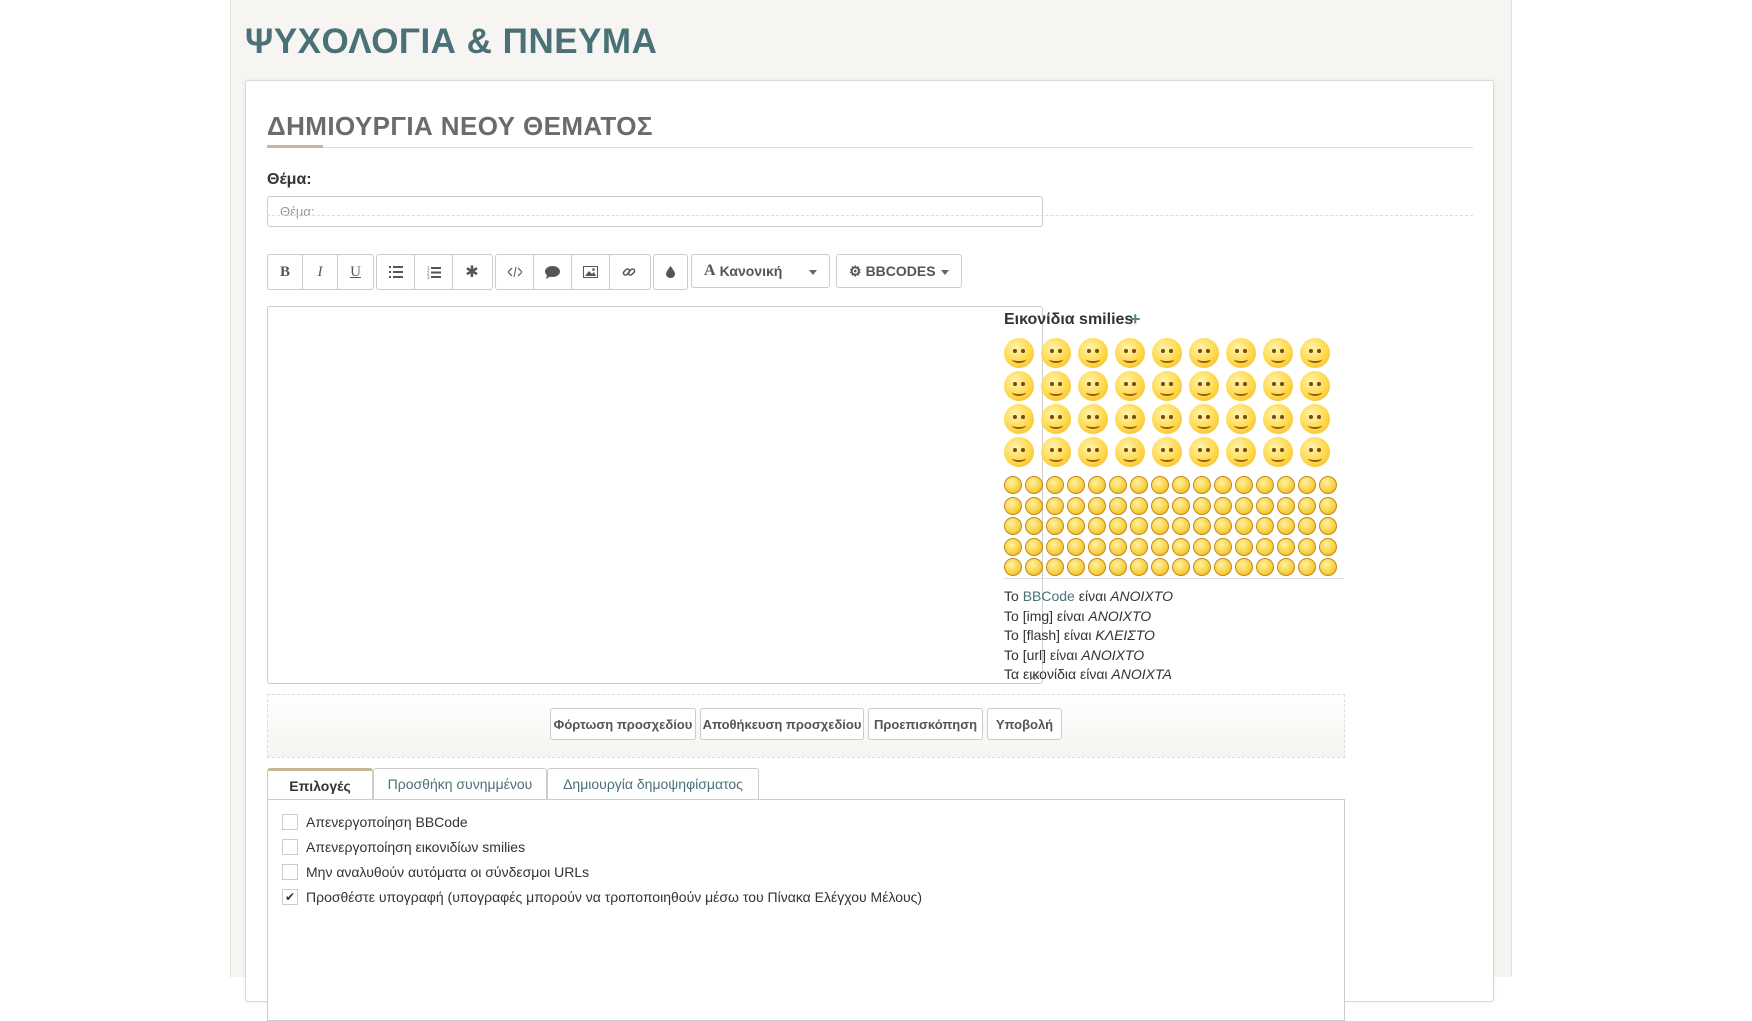  What do you see at coordinates (1049, 596) in the screenshot?
I see `bbcode-link: BBCode` at bounding box center [1049, 596].